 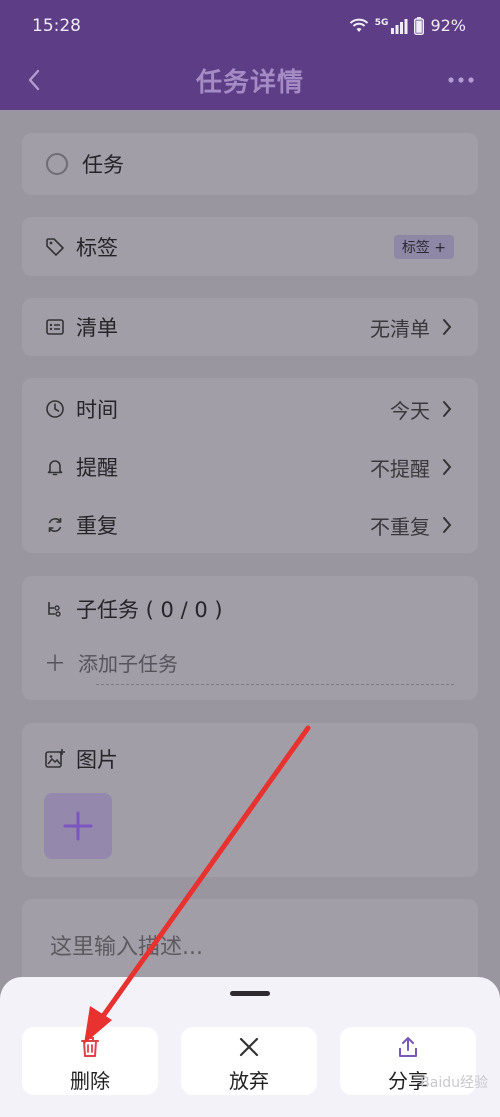 I want to click on more-dots-icon, so click(x=461, y=80).